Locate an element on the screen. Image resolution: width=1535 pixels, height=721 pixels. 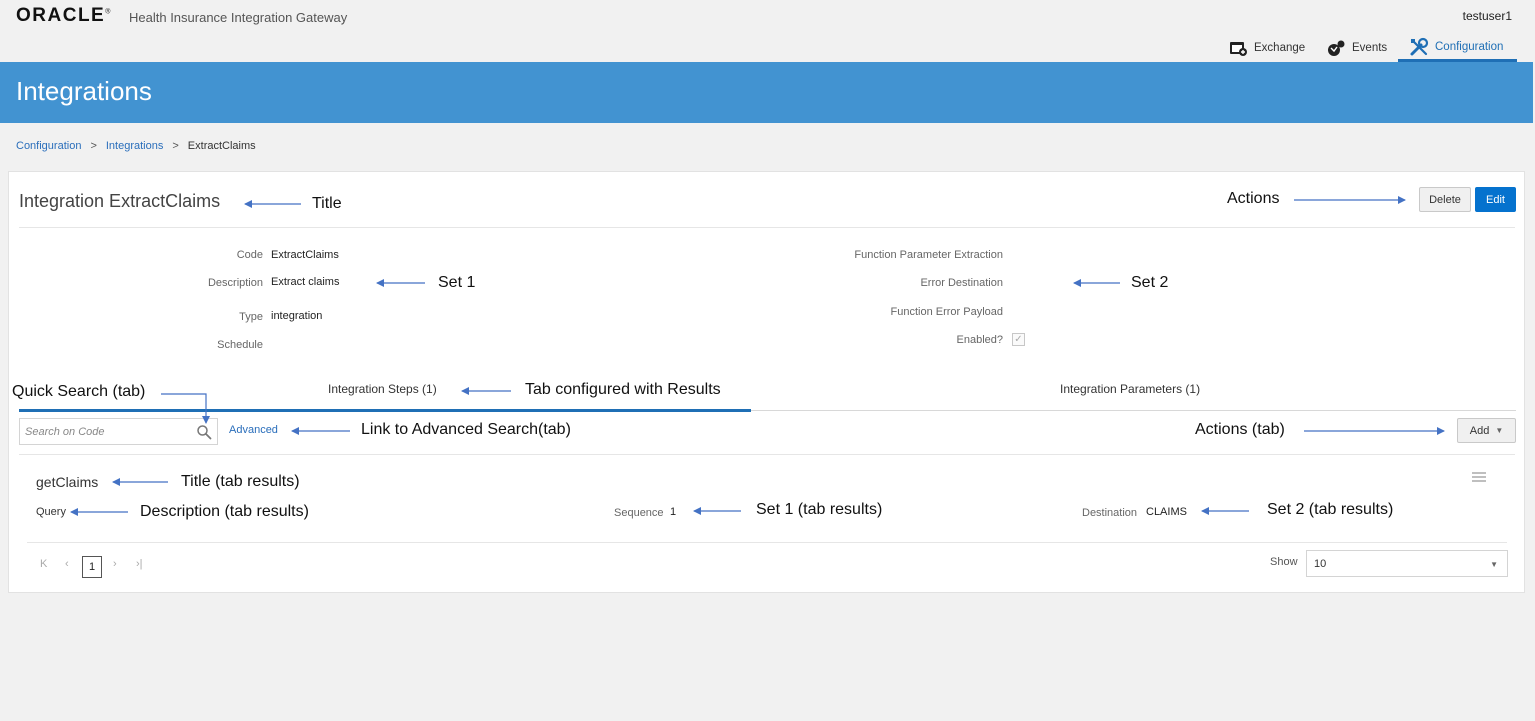
exchange-icon is located at coordinates (1238, 49).